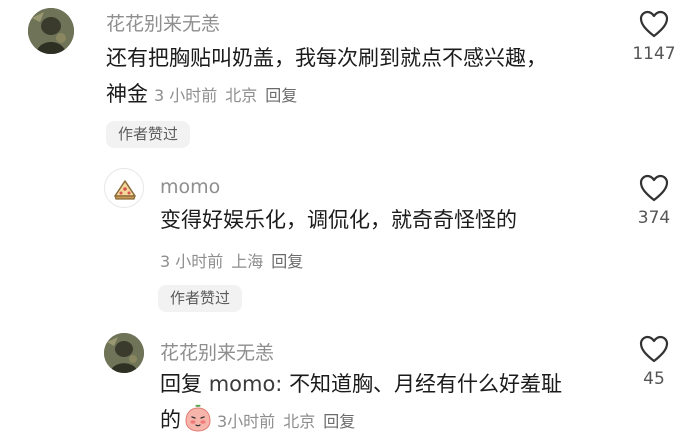 This screenshot has width=690, height=446. I want to click on like-button: 45, so click(654, 362).